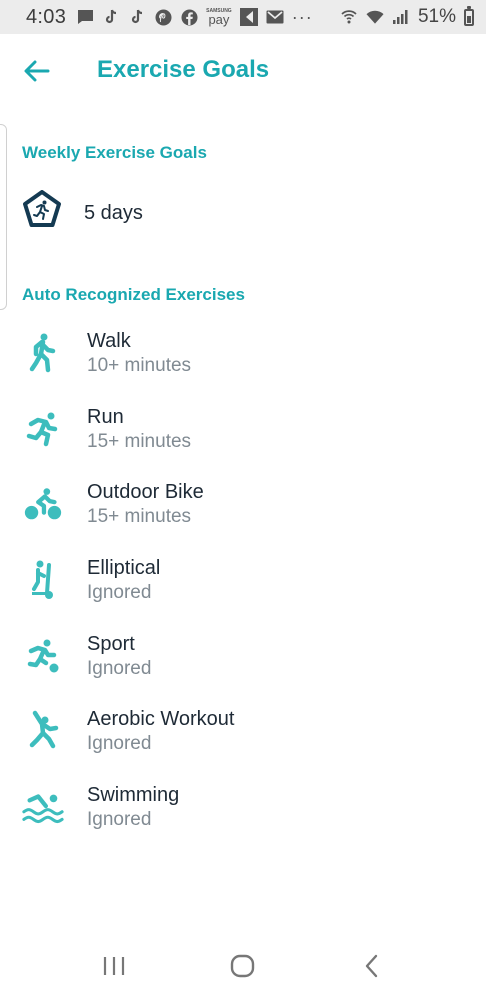  I want to click on facebook-icon, so click(189, 17).